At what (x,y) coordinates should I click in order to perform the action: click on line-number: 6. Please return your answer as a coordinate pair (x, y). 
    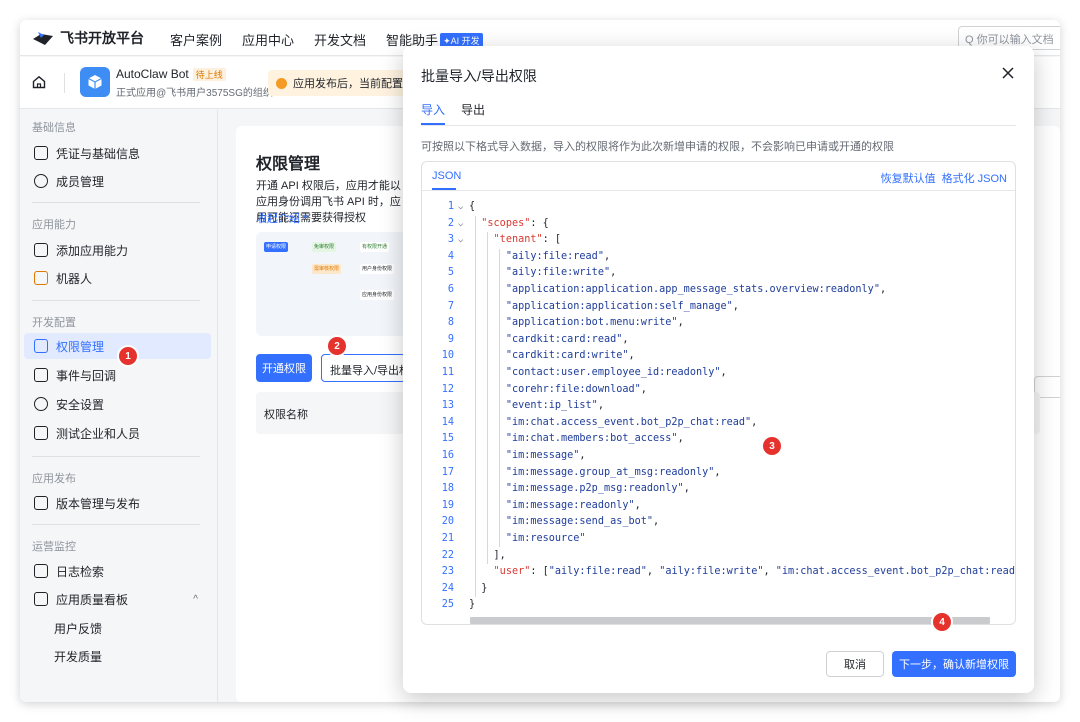
    Looking at the image, I should click on (450, 289).